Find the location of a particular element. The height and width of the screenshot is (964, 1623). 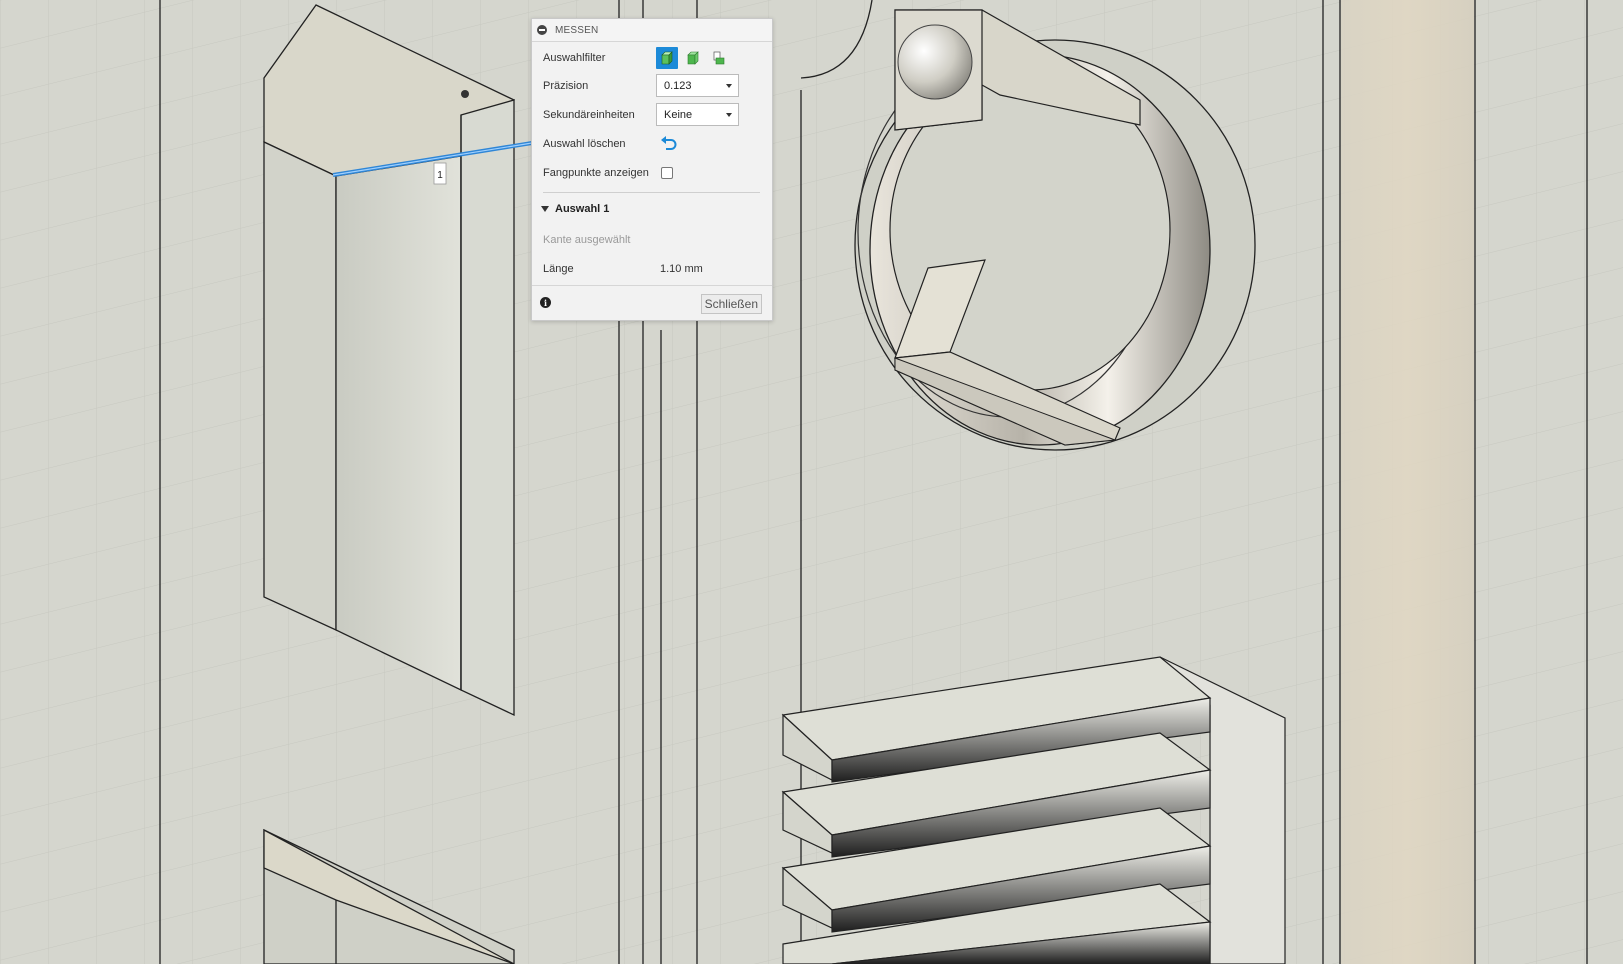

precision-row: Präzision is located at coordinates (565, 86).